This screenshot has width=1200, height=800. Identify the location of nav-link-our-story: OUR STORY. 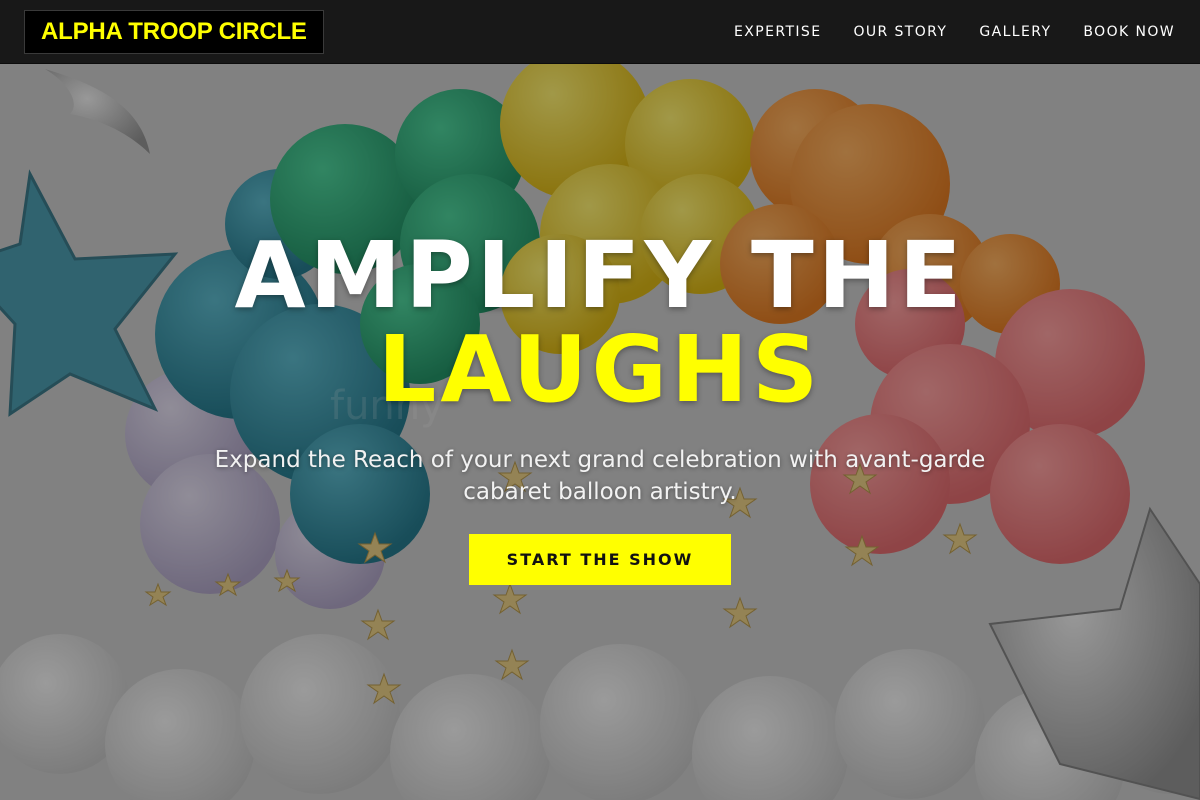
(900, 32).